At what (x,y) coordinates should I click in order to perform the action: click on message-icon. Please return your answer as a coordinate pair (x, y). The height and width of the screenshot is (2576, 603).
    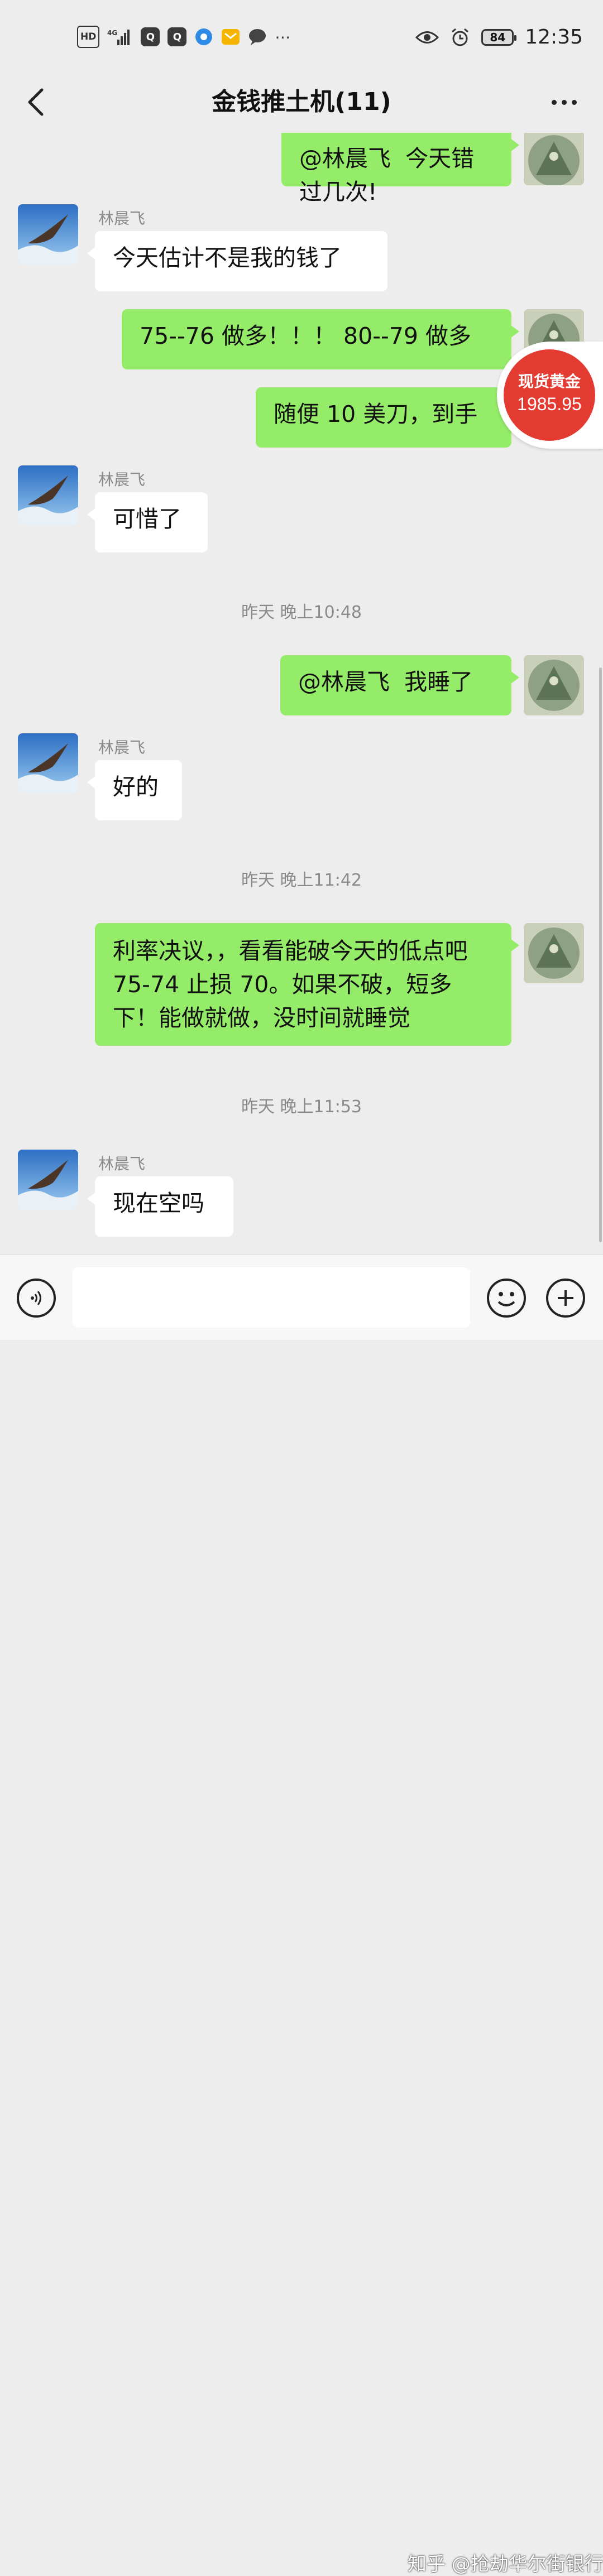
    Looking at the image, I should click on (257, 36).